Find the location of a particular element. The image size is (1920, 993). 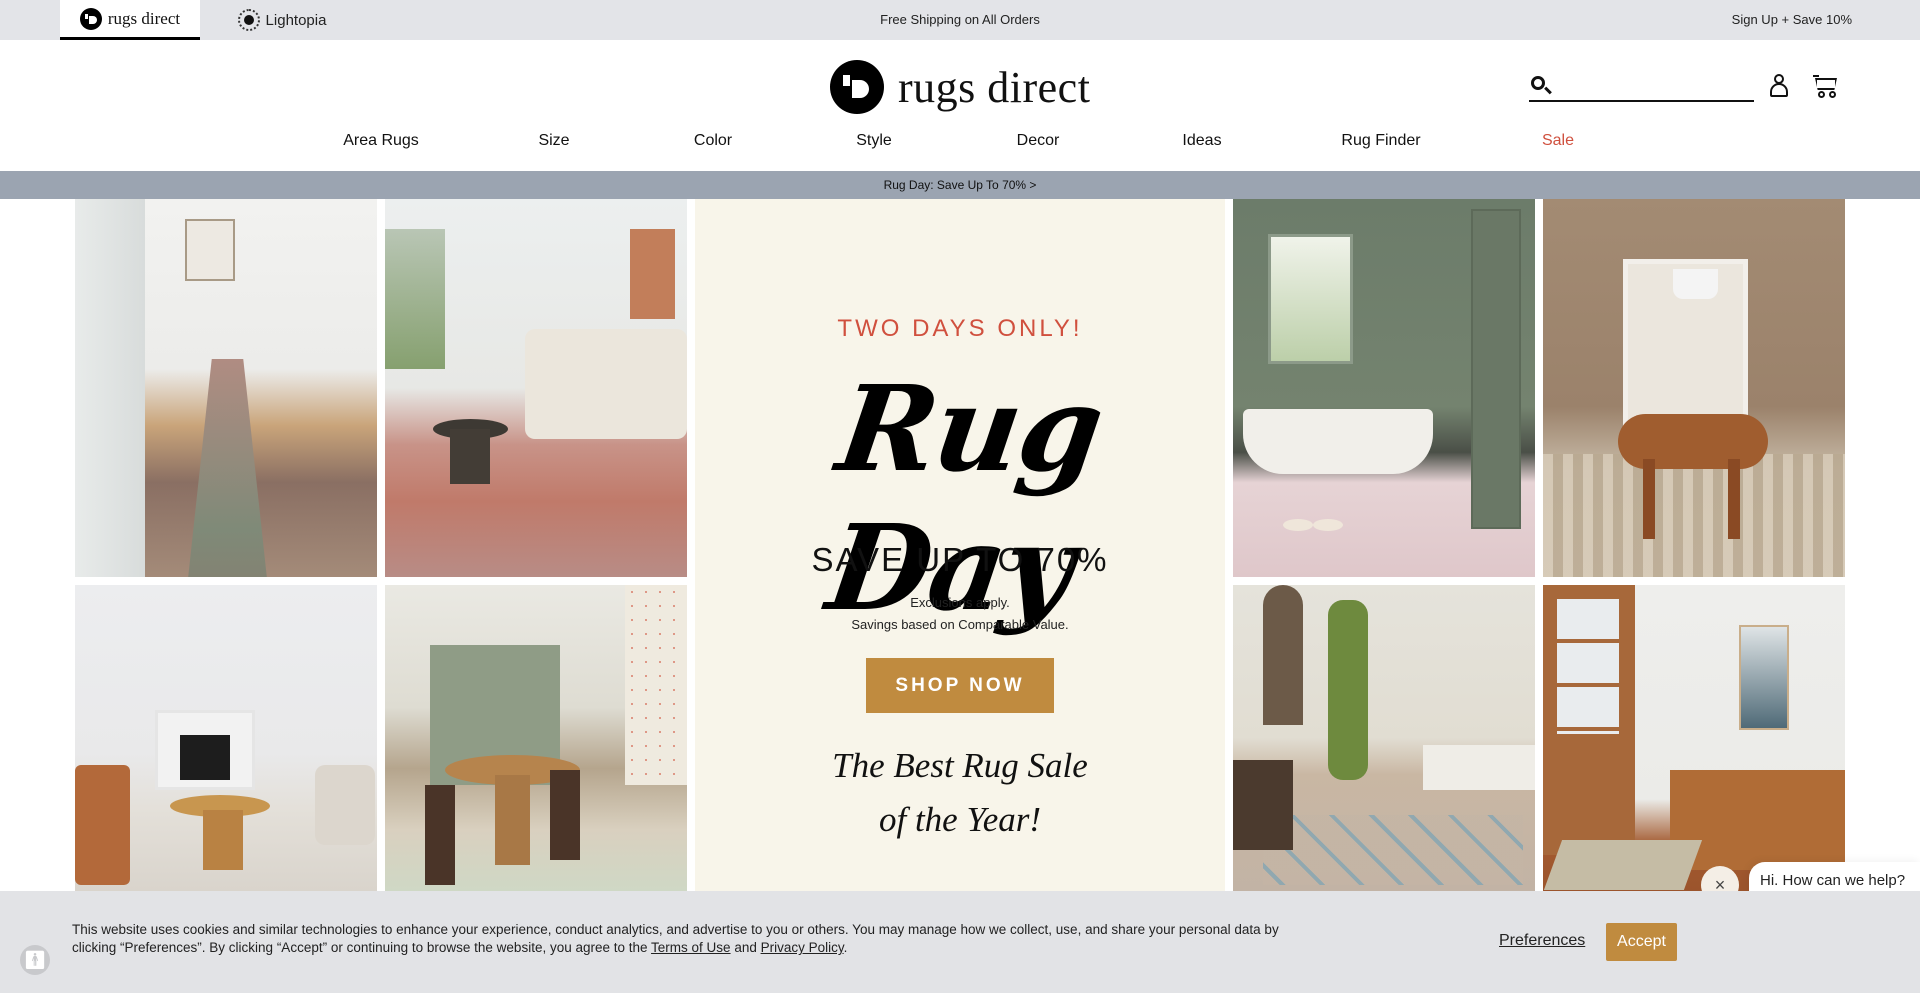

nav-sale: Sale is located at coordinates (1558, 141).